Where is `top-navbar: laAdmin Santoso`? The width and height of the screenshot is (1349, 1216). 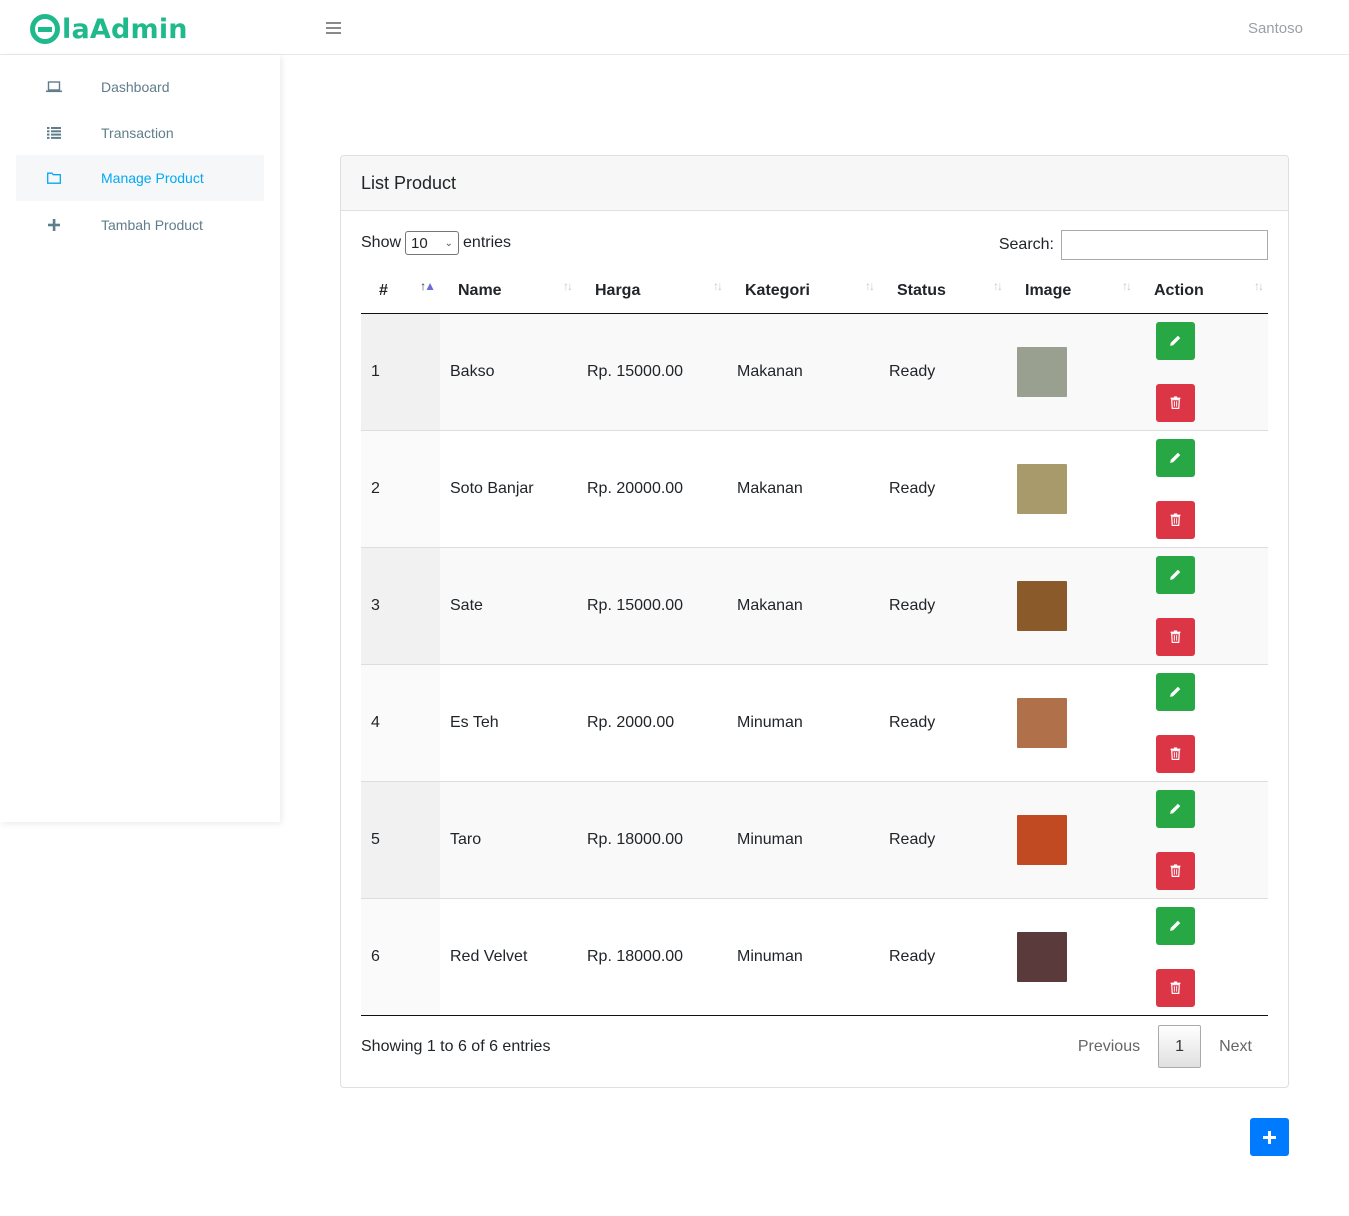 top-navbar: laAdmin Santoso is located at coordinates (674, 27).